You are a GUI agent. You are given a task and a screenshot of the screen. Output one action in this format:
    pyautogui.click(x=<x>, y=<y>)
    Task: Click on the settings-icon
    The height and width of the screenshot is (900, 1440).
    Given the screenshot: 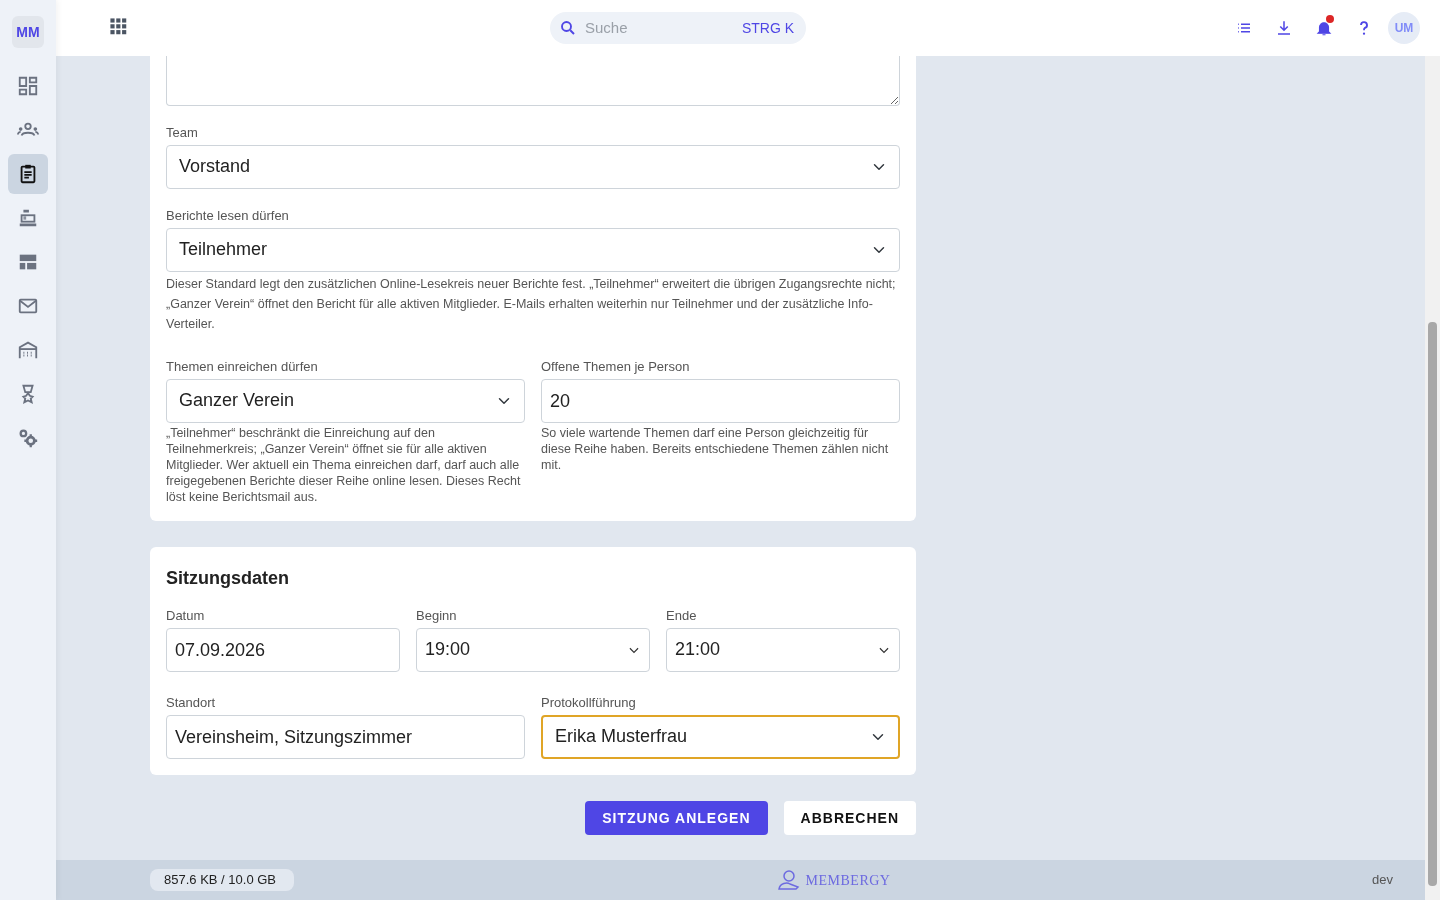 What is the action you would take?
    pyautogui.click(x=28, y=438)
    